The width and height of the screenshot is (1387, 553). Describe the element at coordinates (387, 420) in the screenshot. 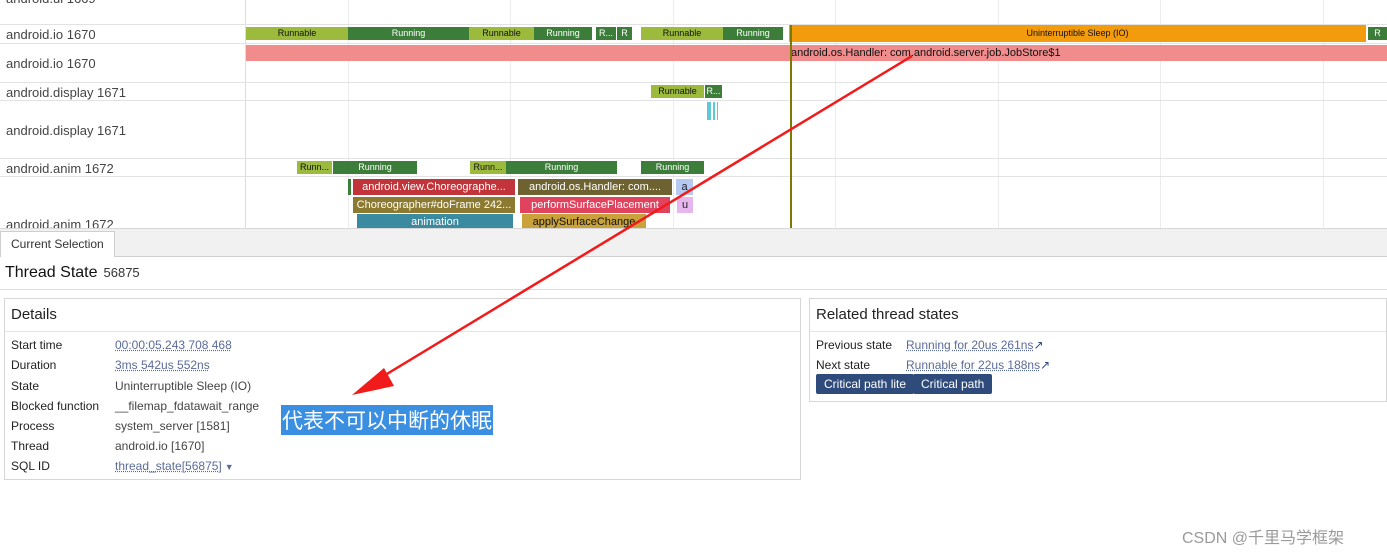

I see `annotation-text: 代表不可以中断的休眠` at that location.